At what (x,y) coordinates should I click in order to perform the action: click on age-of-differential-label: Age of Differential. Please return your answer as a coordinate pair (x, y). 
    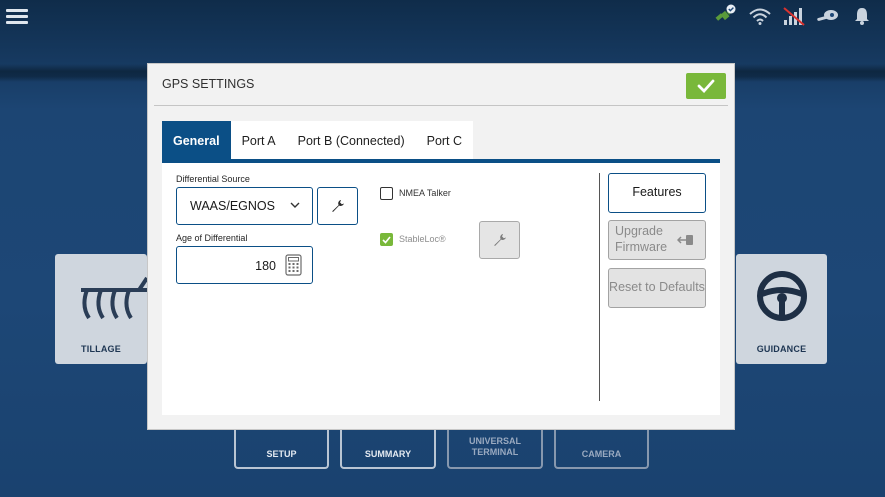
    Looking at the image, I should click on (212, 238).